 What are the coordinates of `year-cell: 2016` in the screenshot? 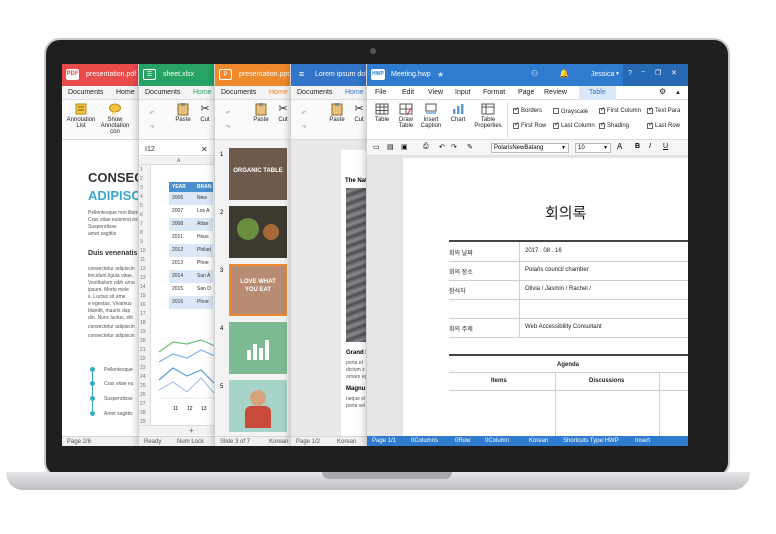 It's located at (177, 302).